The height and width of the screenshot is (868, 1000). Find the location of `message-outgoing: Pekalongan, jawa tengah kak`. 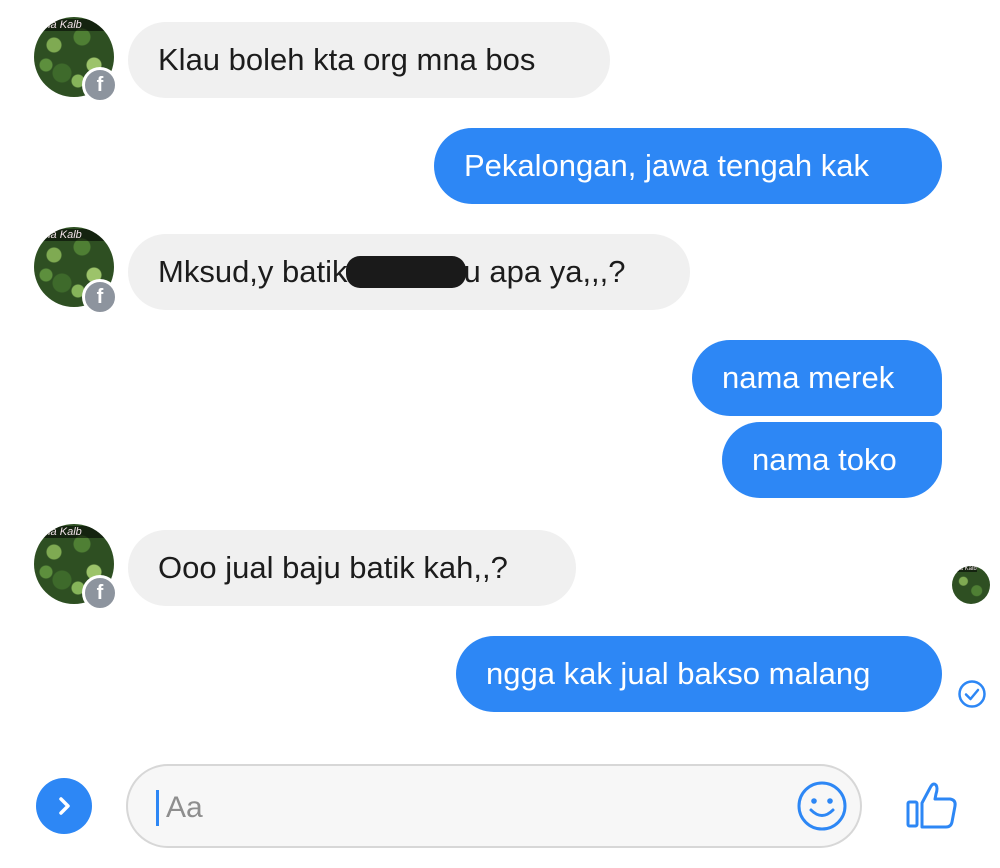

message-outgoing: Pekalongan, jawa tengah kak is located at coordinates (688, 166).